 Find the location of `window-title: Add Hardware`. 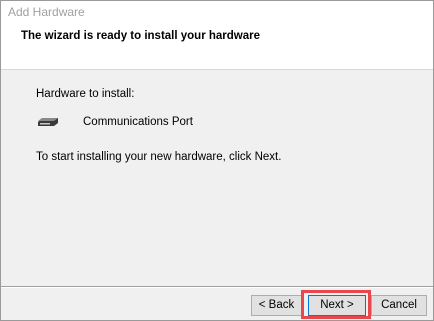

window-title: Add Hardware is located at coordinates (46, 12).